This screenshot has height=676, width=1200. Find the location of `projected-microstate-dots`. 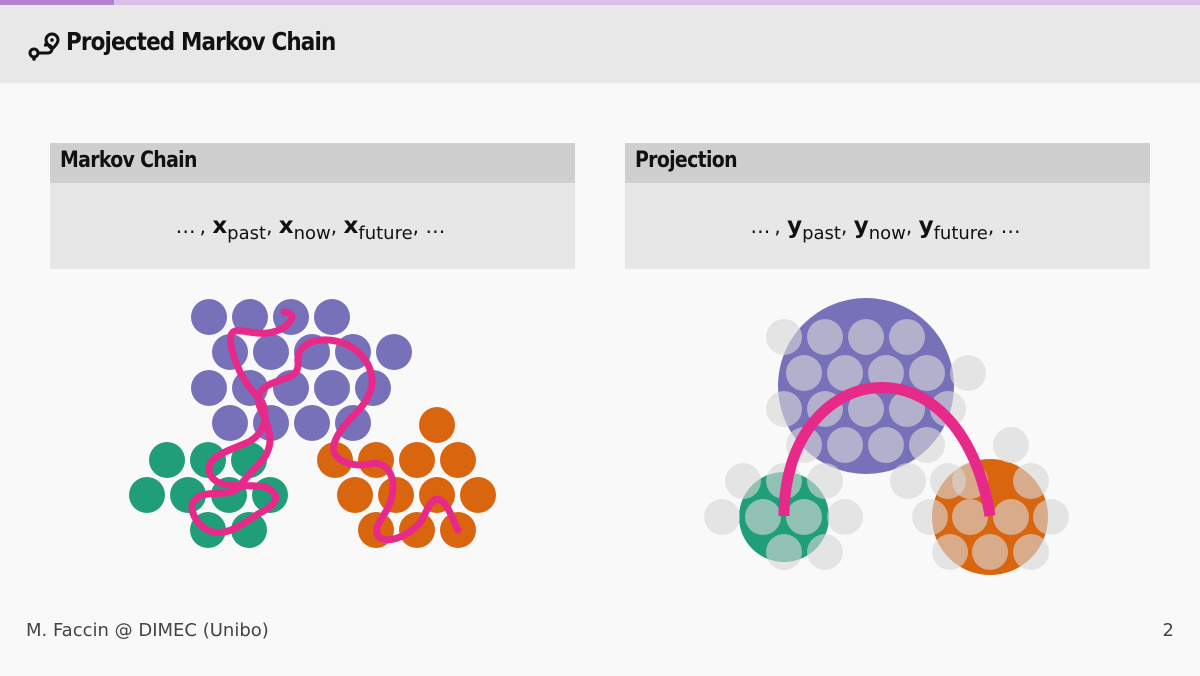

projected-microstate-dots is located at coordinates (886, 444).